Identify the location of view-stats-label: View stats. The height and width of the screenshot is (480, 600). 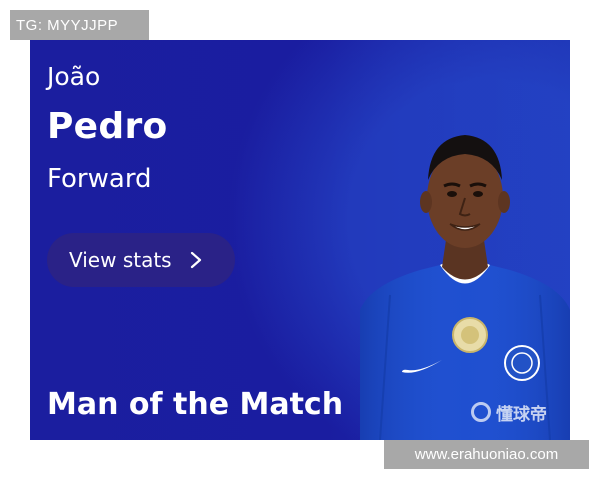
(120, 260).